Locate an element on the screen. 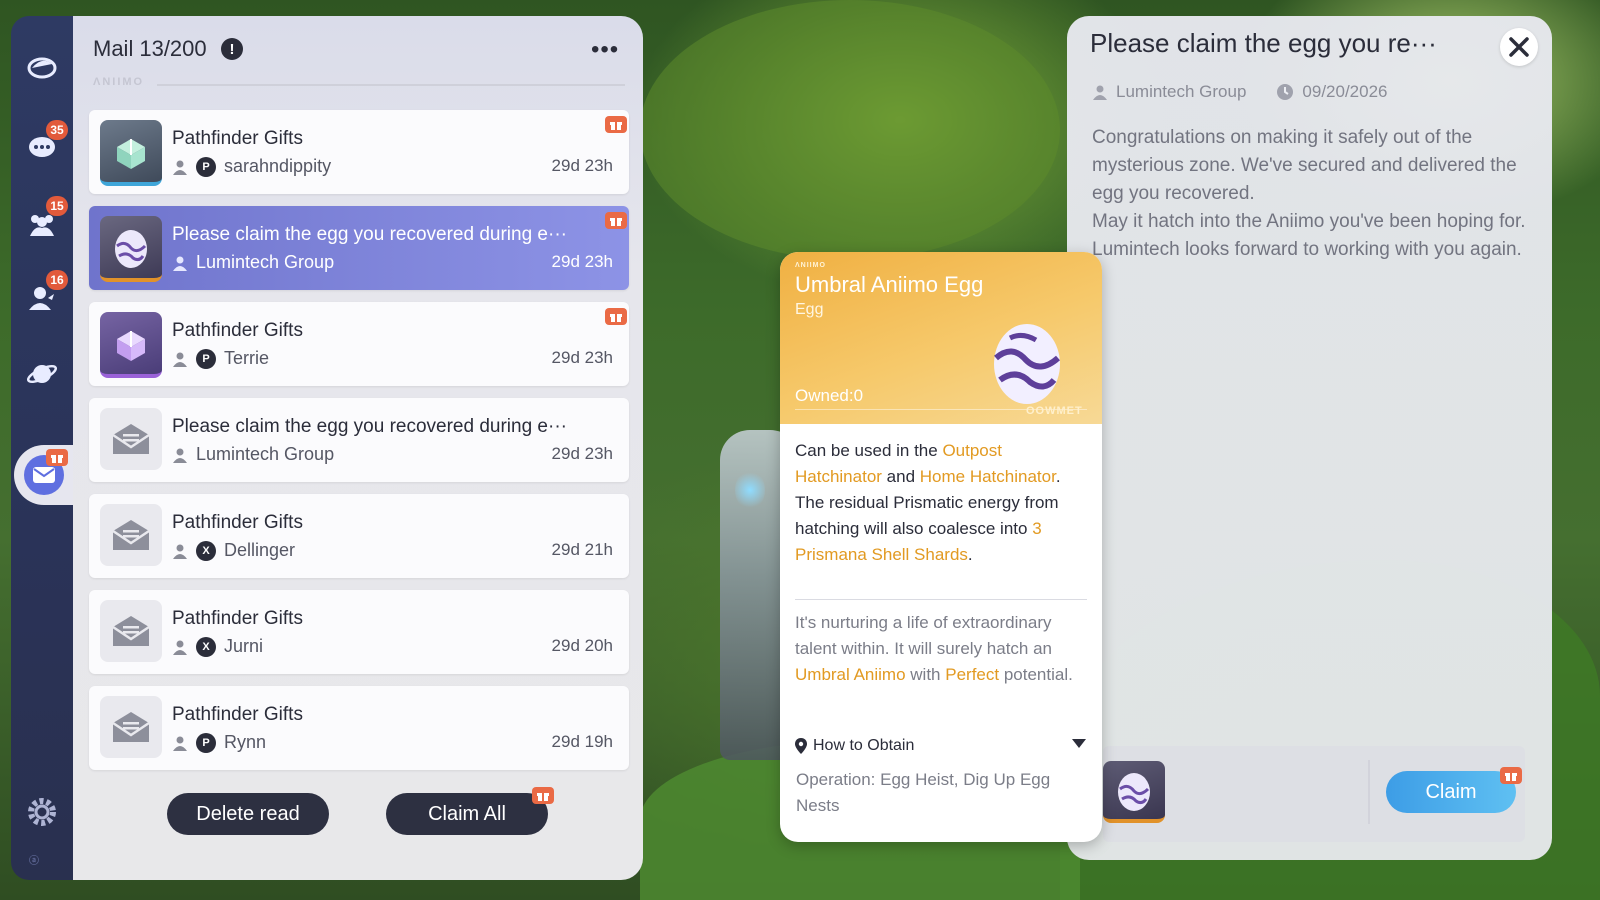 This screenshot has height=900, width=1600. mail-sender: sarahndippity is located at coordinates (278, 166).